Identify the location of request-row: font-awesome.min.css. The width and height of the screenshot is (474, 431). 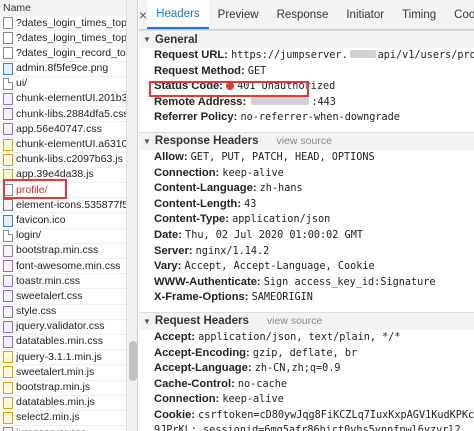
(68, 267).